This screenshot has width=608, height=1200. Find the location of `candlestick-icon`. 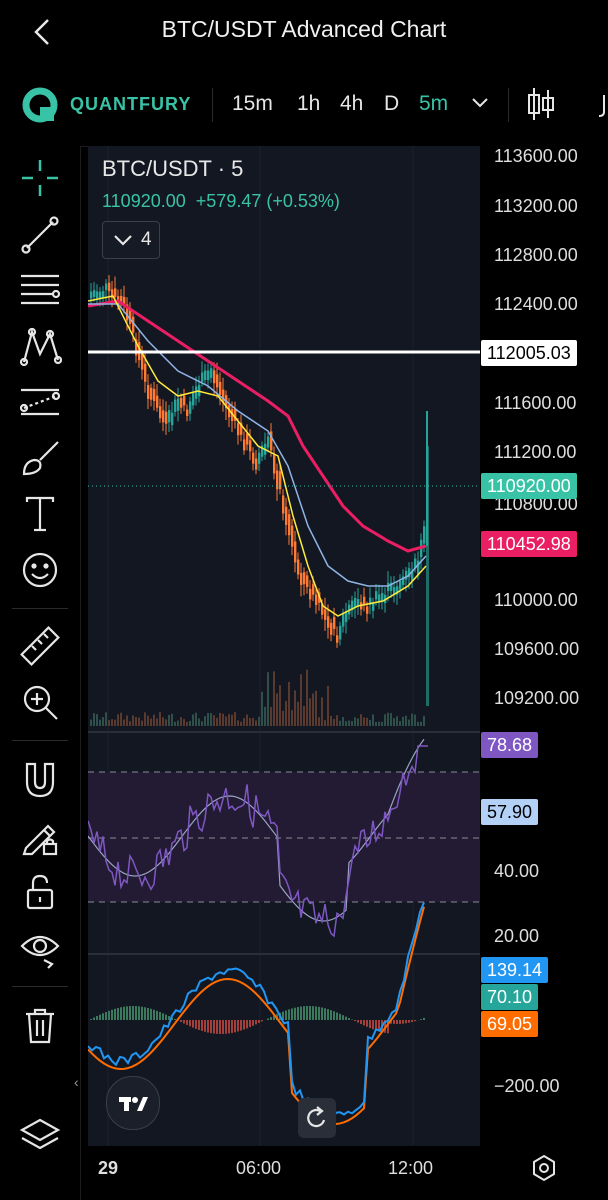

candlestick-icon is located at coordinates (541, 106).